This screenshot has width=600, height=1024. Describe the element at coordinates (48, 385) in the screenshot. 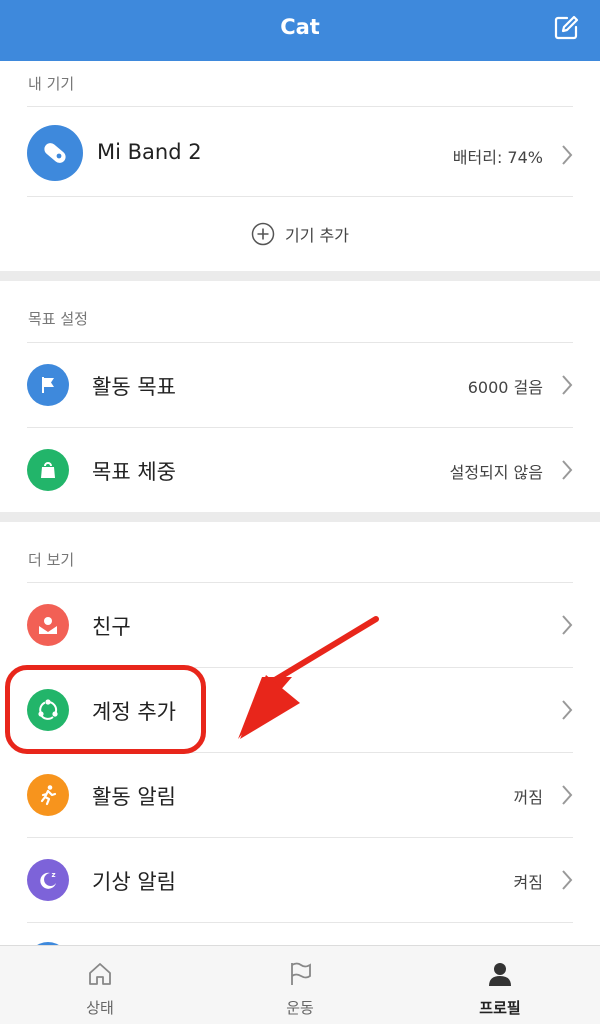

I see `flag-icon` at that location.